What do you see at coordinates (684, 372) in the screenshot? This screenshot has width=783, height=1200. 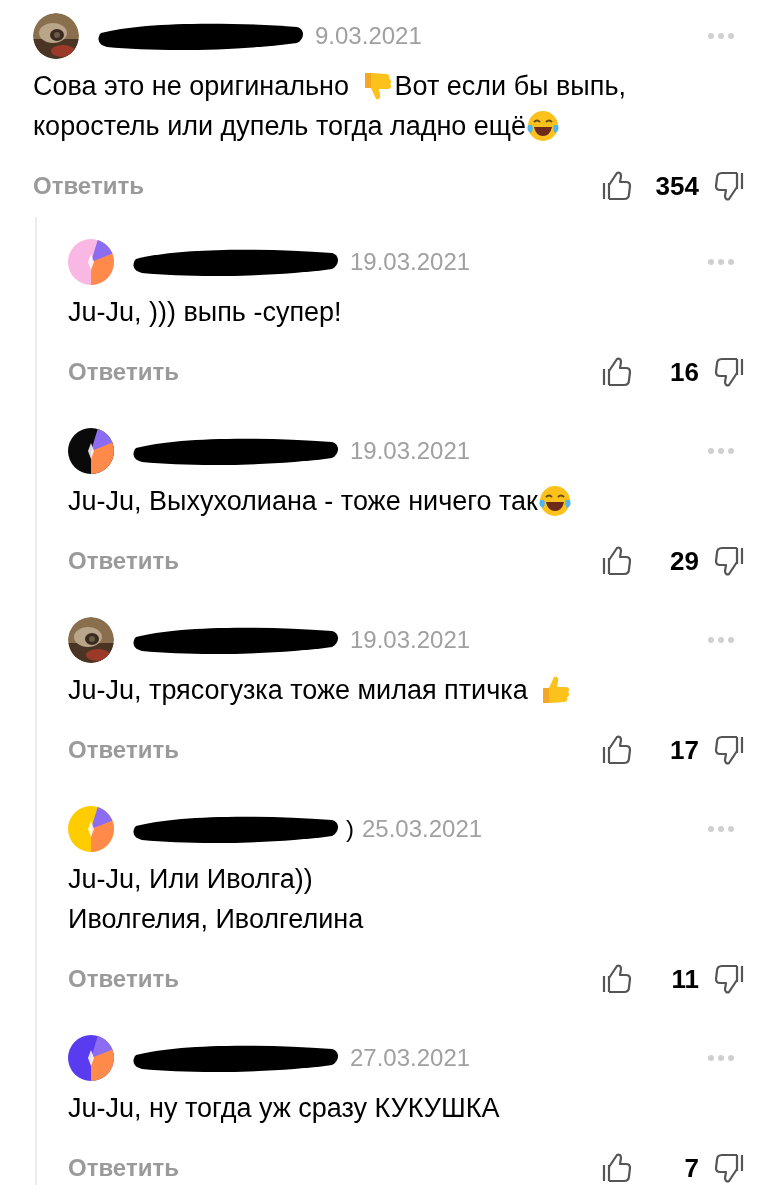 I see `like-count: 16` at bounding box center [684, 372].